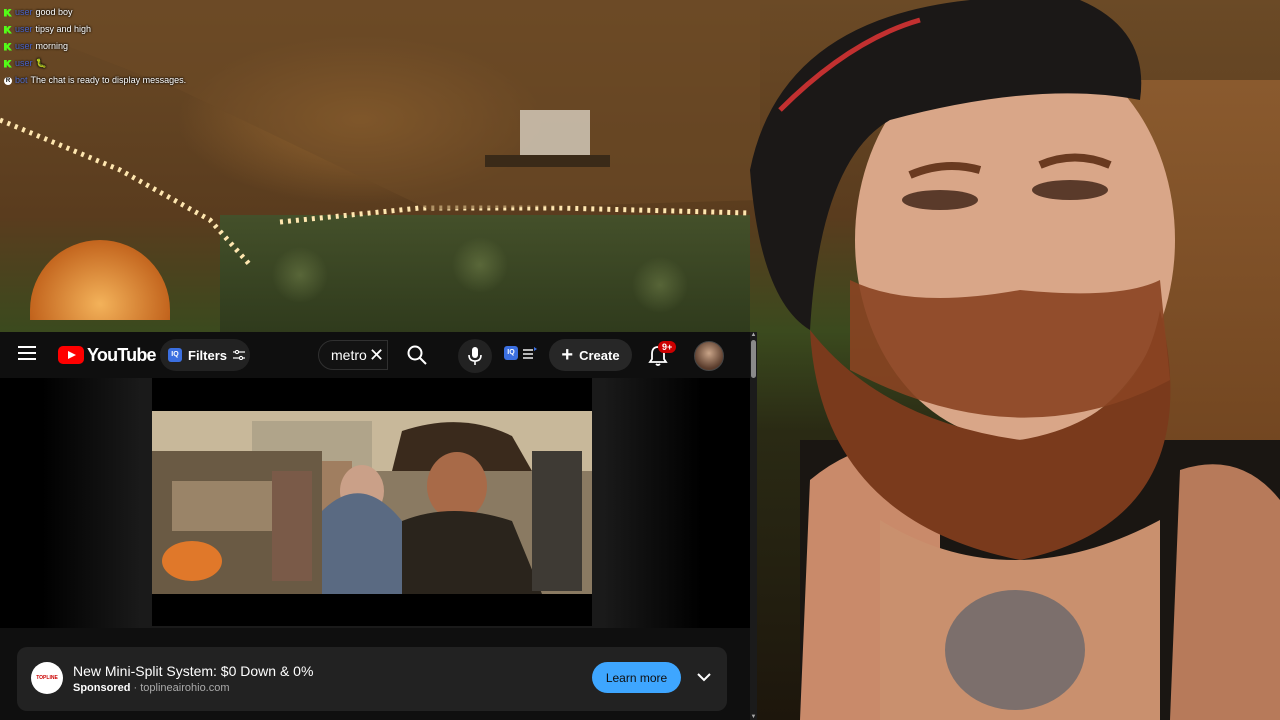 This screenshot has width=1280, height=720. Describe the element at coordinates (108, 80) in the screenshot. I see `chat-text: The chat is ready to display messages.` at that location.